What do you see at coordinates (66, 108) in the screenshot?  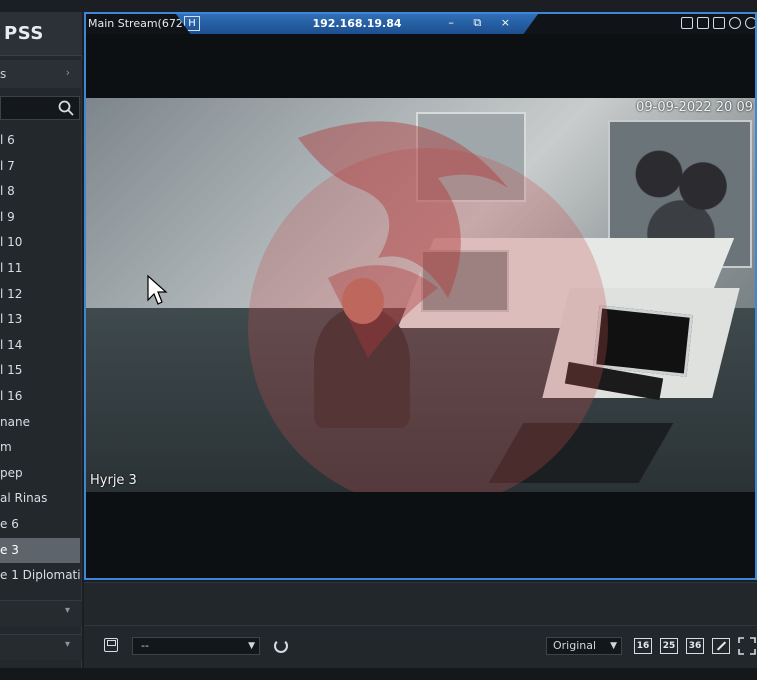 I see `search-icon` at bounding box center [66, 108].